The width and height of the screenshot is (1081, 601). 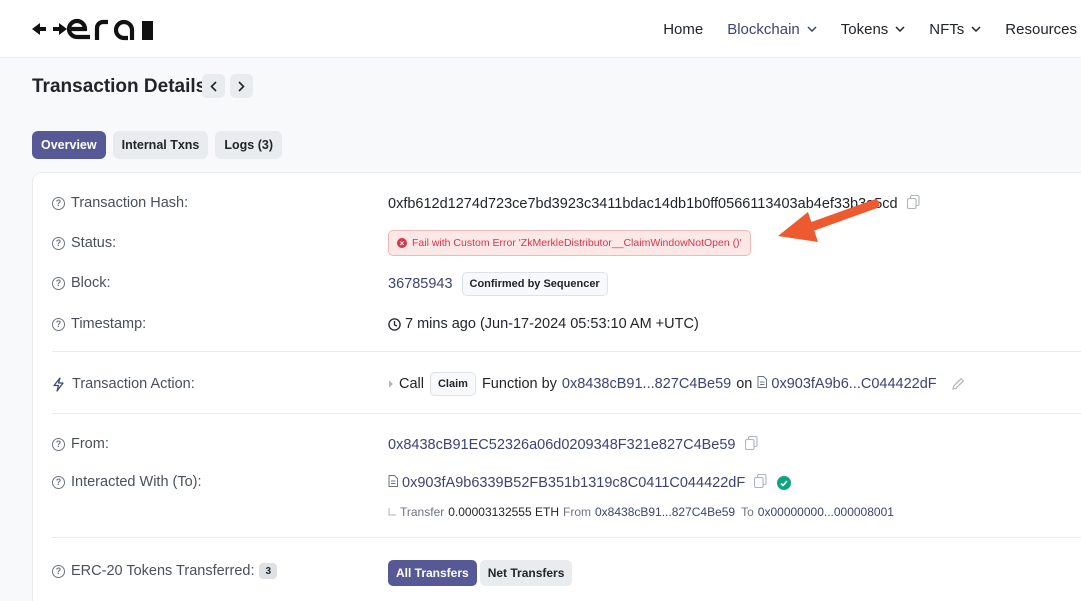 I want to click on net-transfers-button: Net Transfers, so click(x=526, y=573).